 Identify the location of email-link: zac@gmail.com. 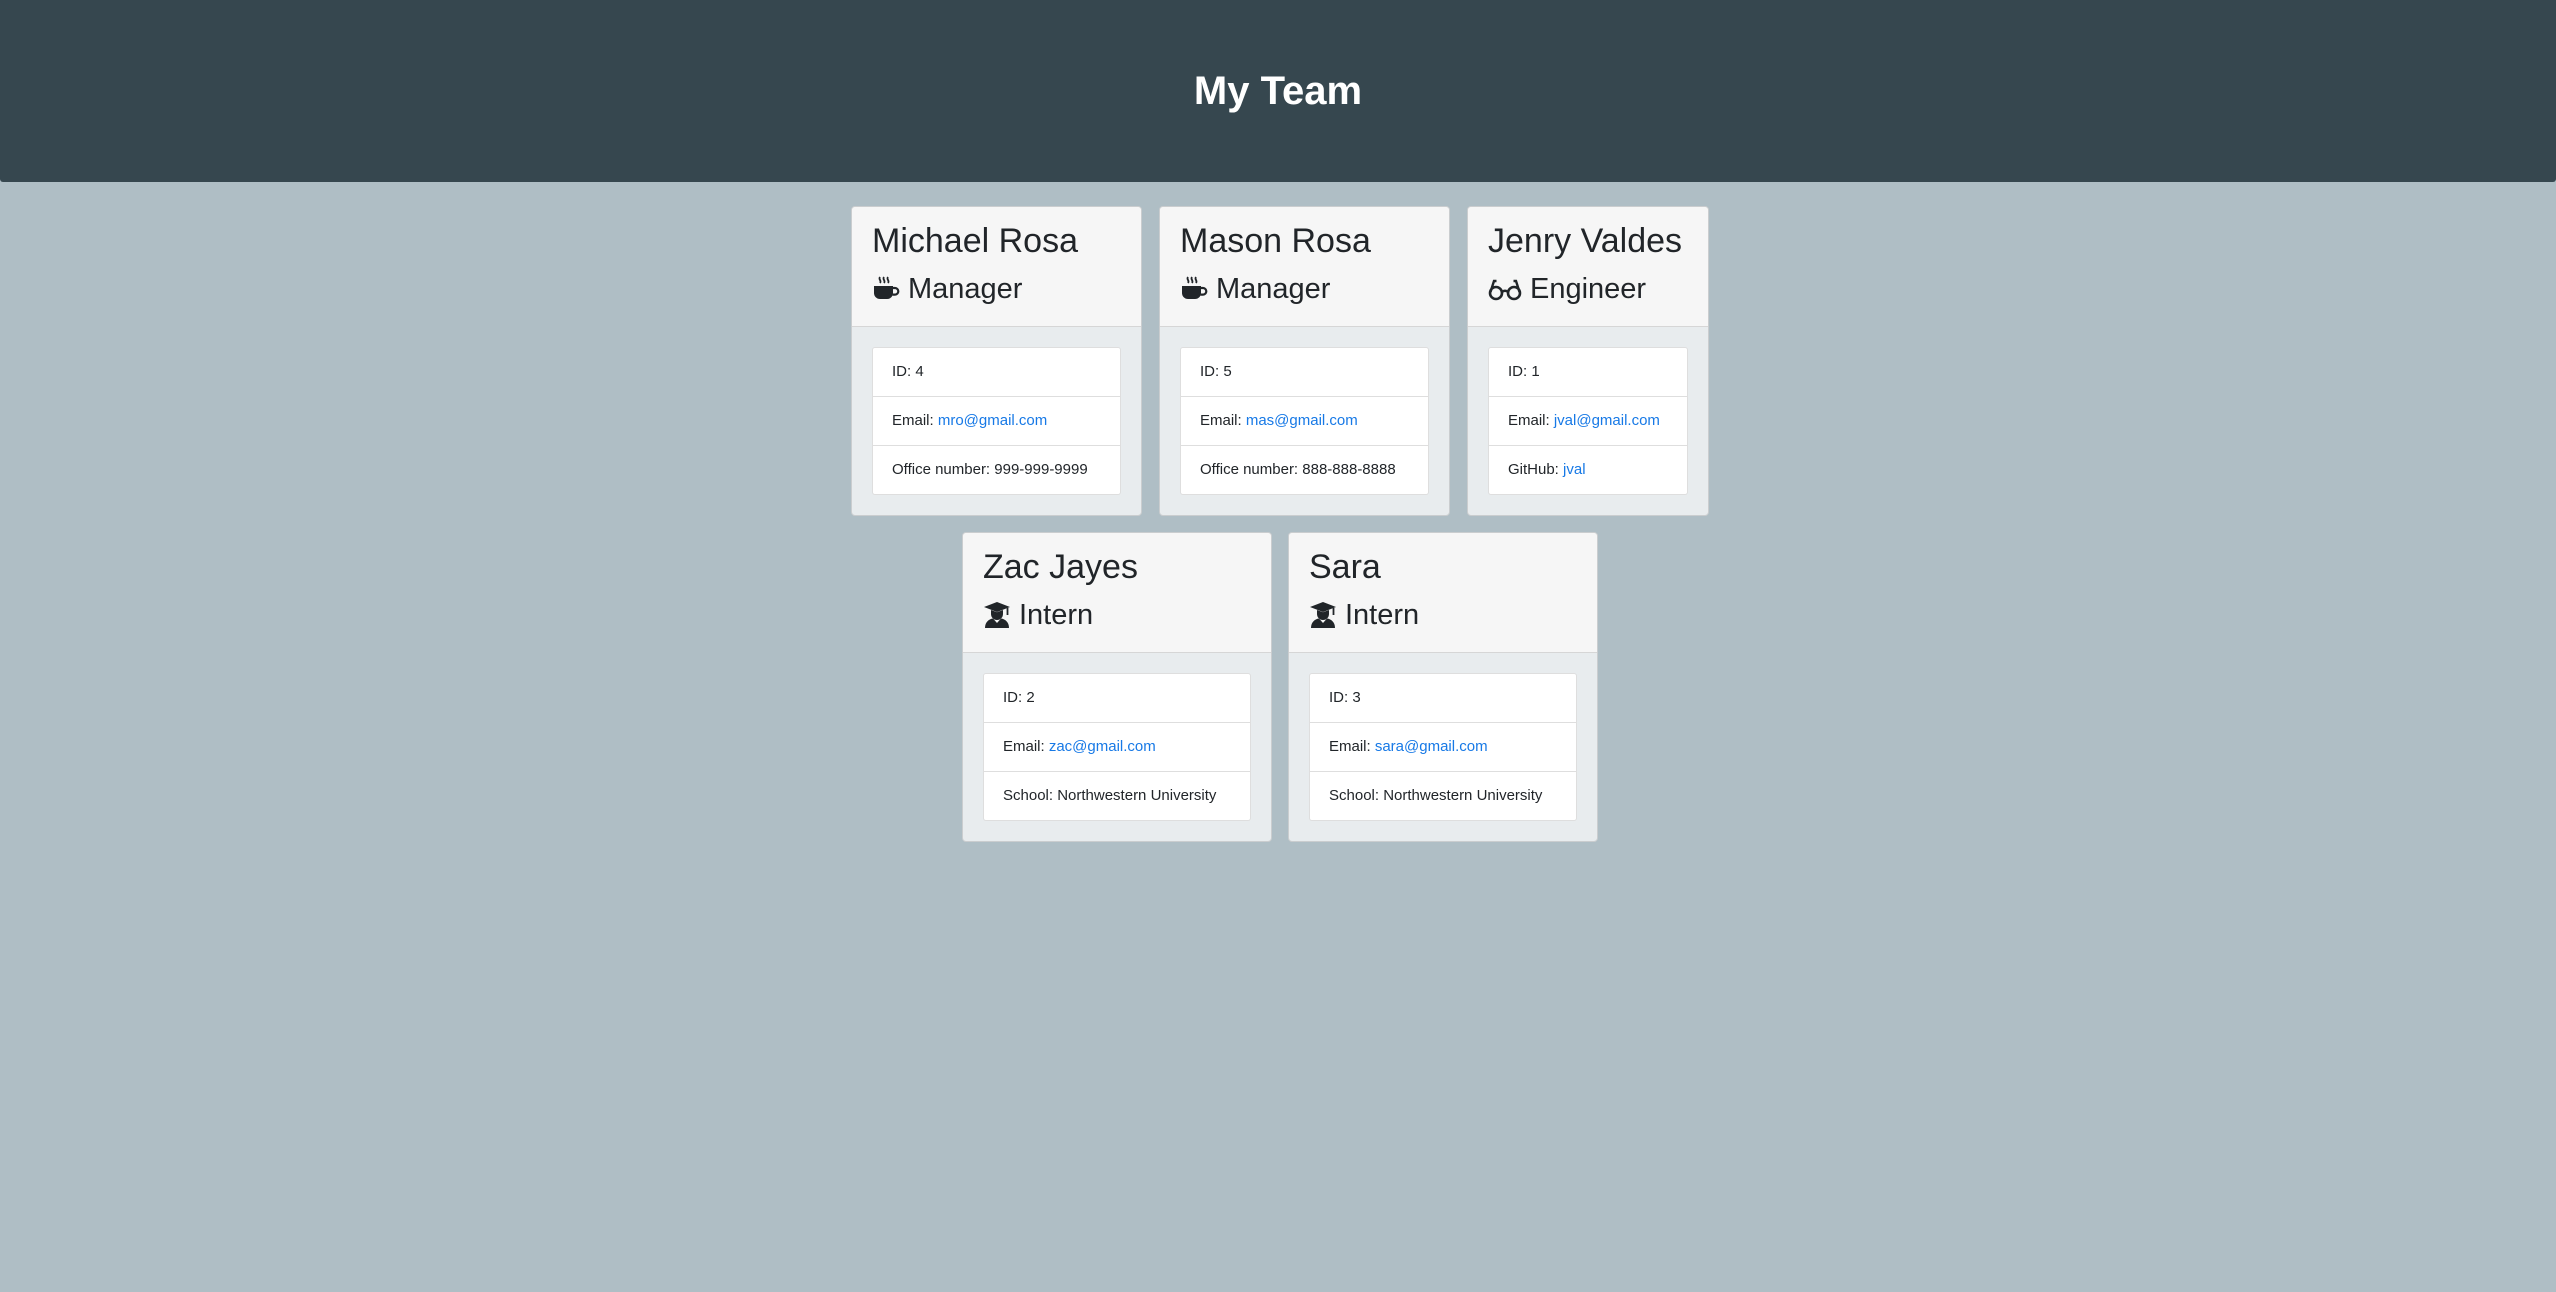
(1102, 746).